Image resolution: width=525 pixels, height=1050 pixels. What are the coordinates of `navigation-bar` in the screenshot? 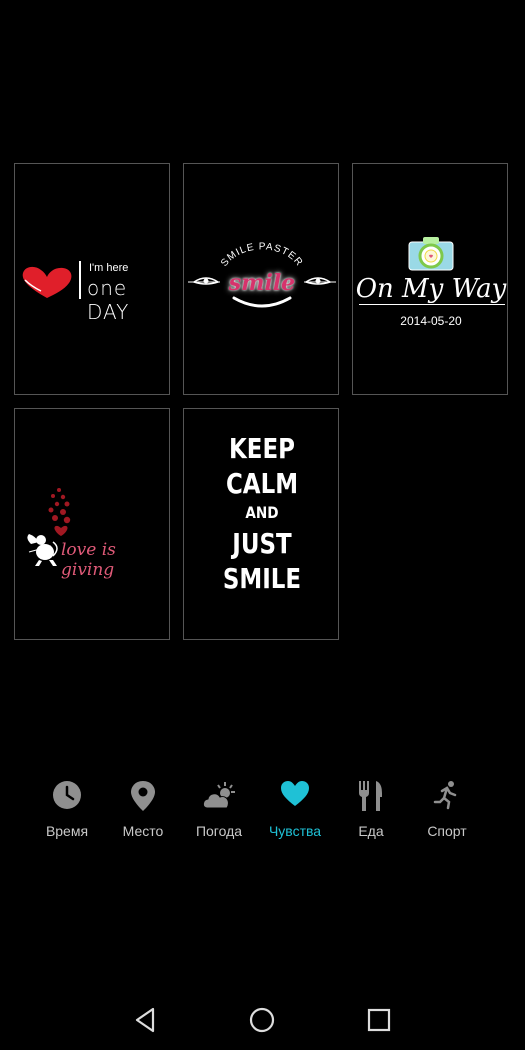 It's located at (262, 1020).